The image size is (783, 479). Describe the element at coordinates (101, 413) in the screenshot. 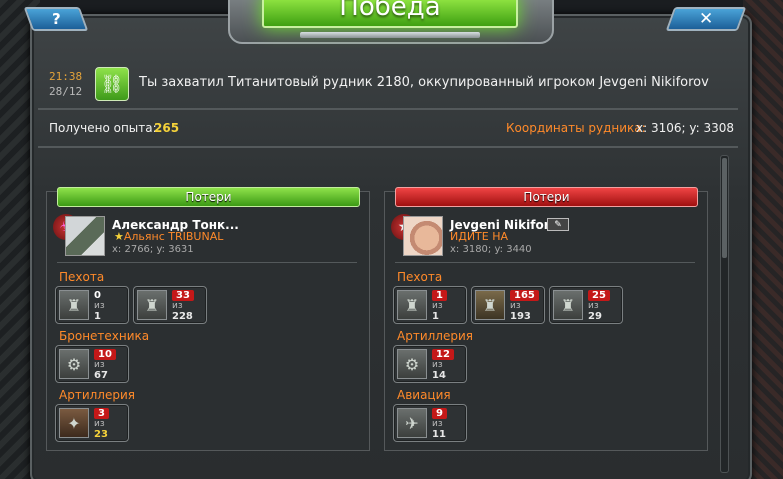

I see `unit-lost: 3` at that location.